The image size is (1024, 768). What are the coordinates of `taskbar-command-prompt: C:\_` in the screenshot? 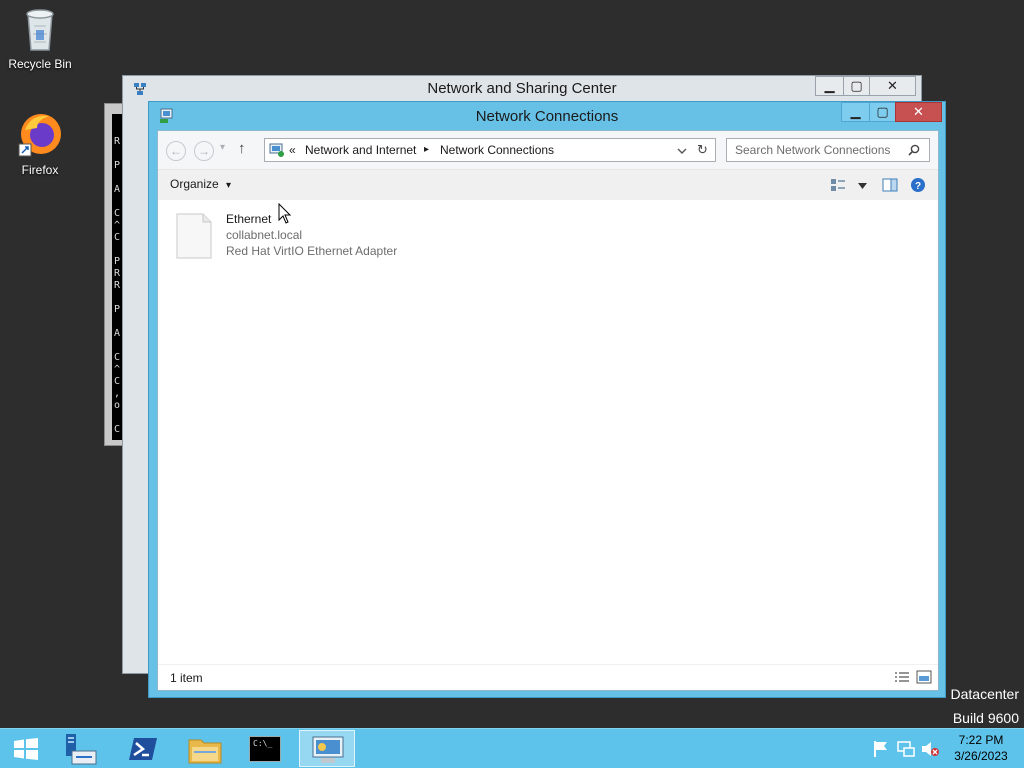 It's located at (266, 748).